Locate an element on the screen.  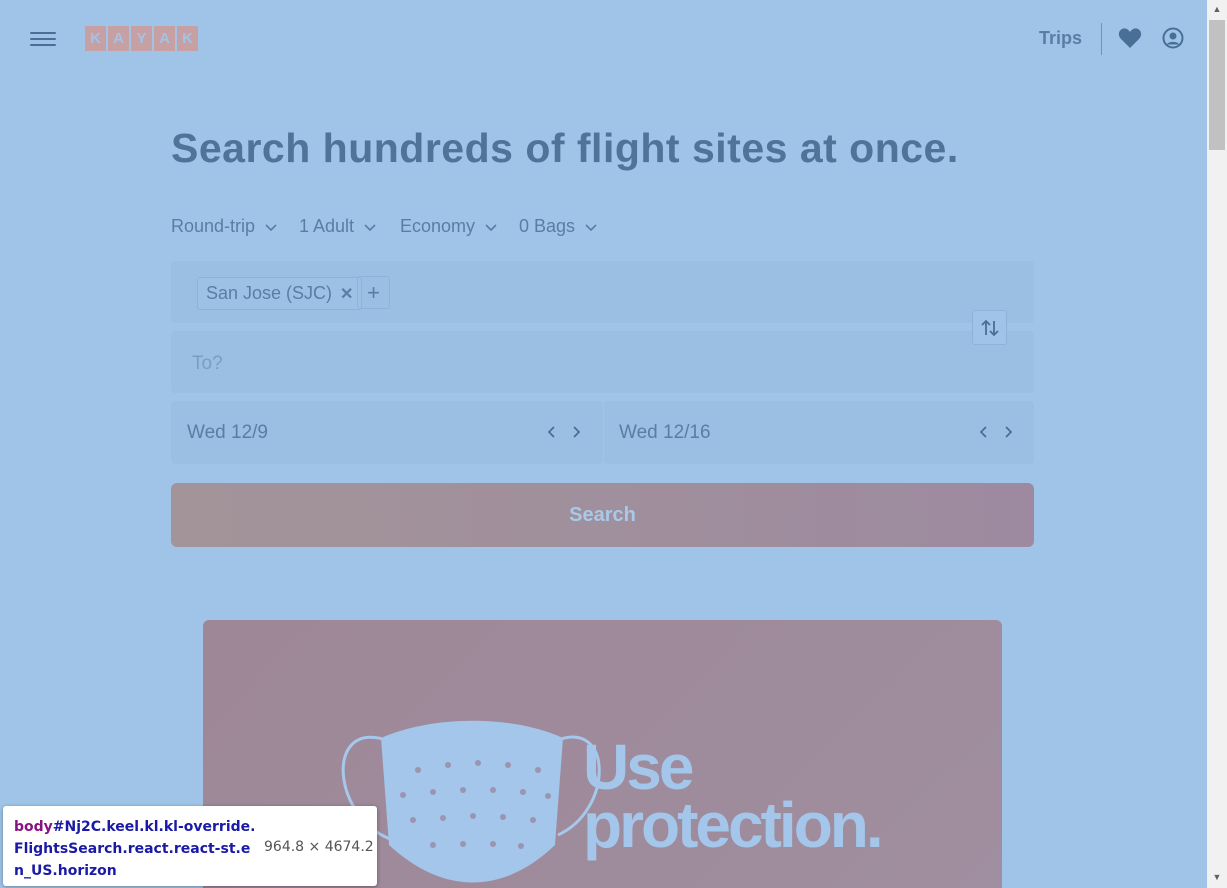
search-button: Search is located at coordinates (602, 515).